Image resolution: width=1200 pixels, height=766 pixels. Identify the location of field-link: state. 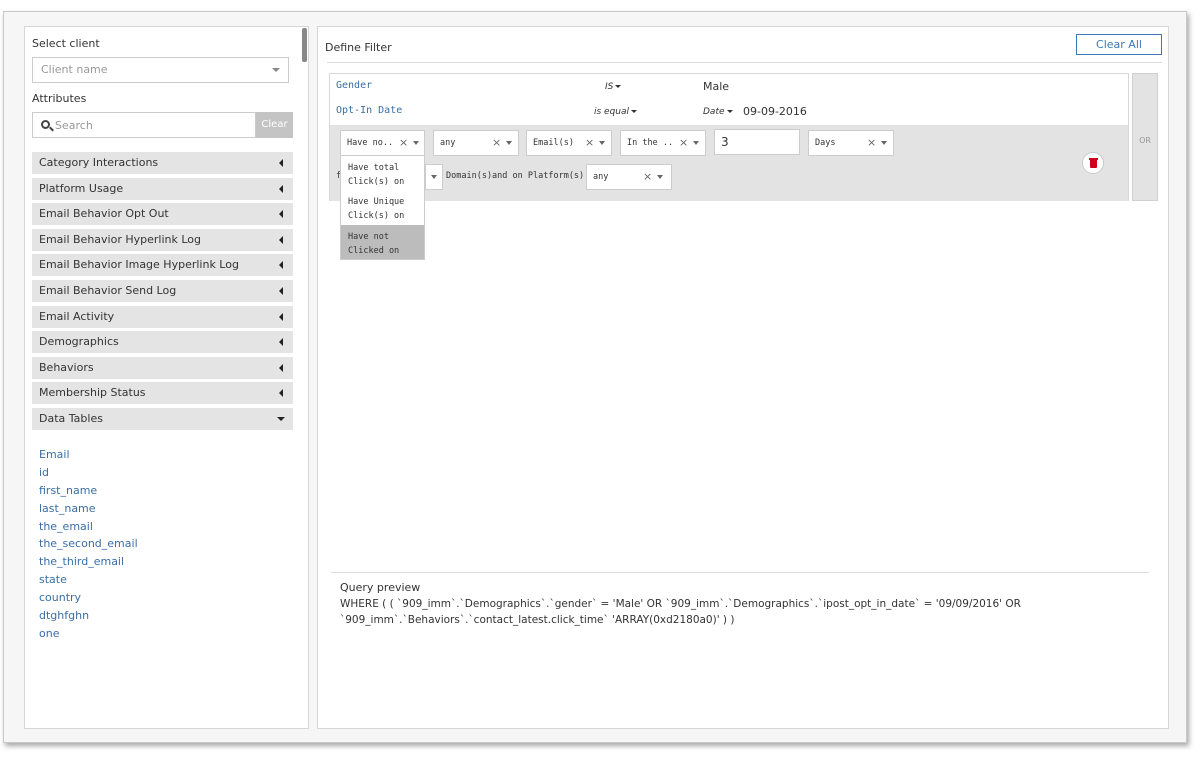
(88, 580).